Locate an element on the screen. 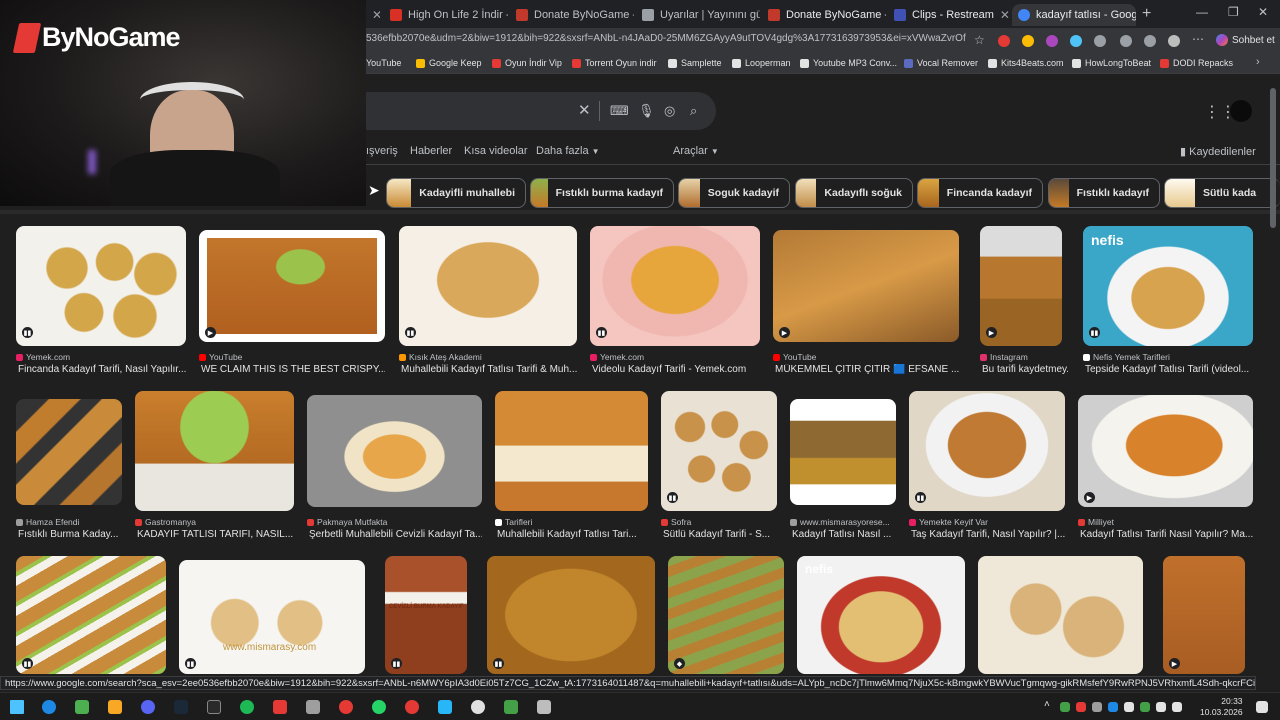 The height and width of the screenshot is (720, 1280). file-explorer-icon is located at coordinates (115, 707).